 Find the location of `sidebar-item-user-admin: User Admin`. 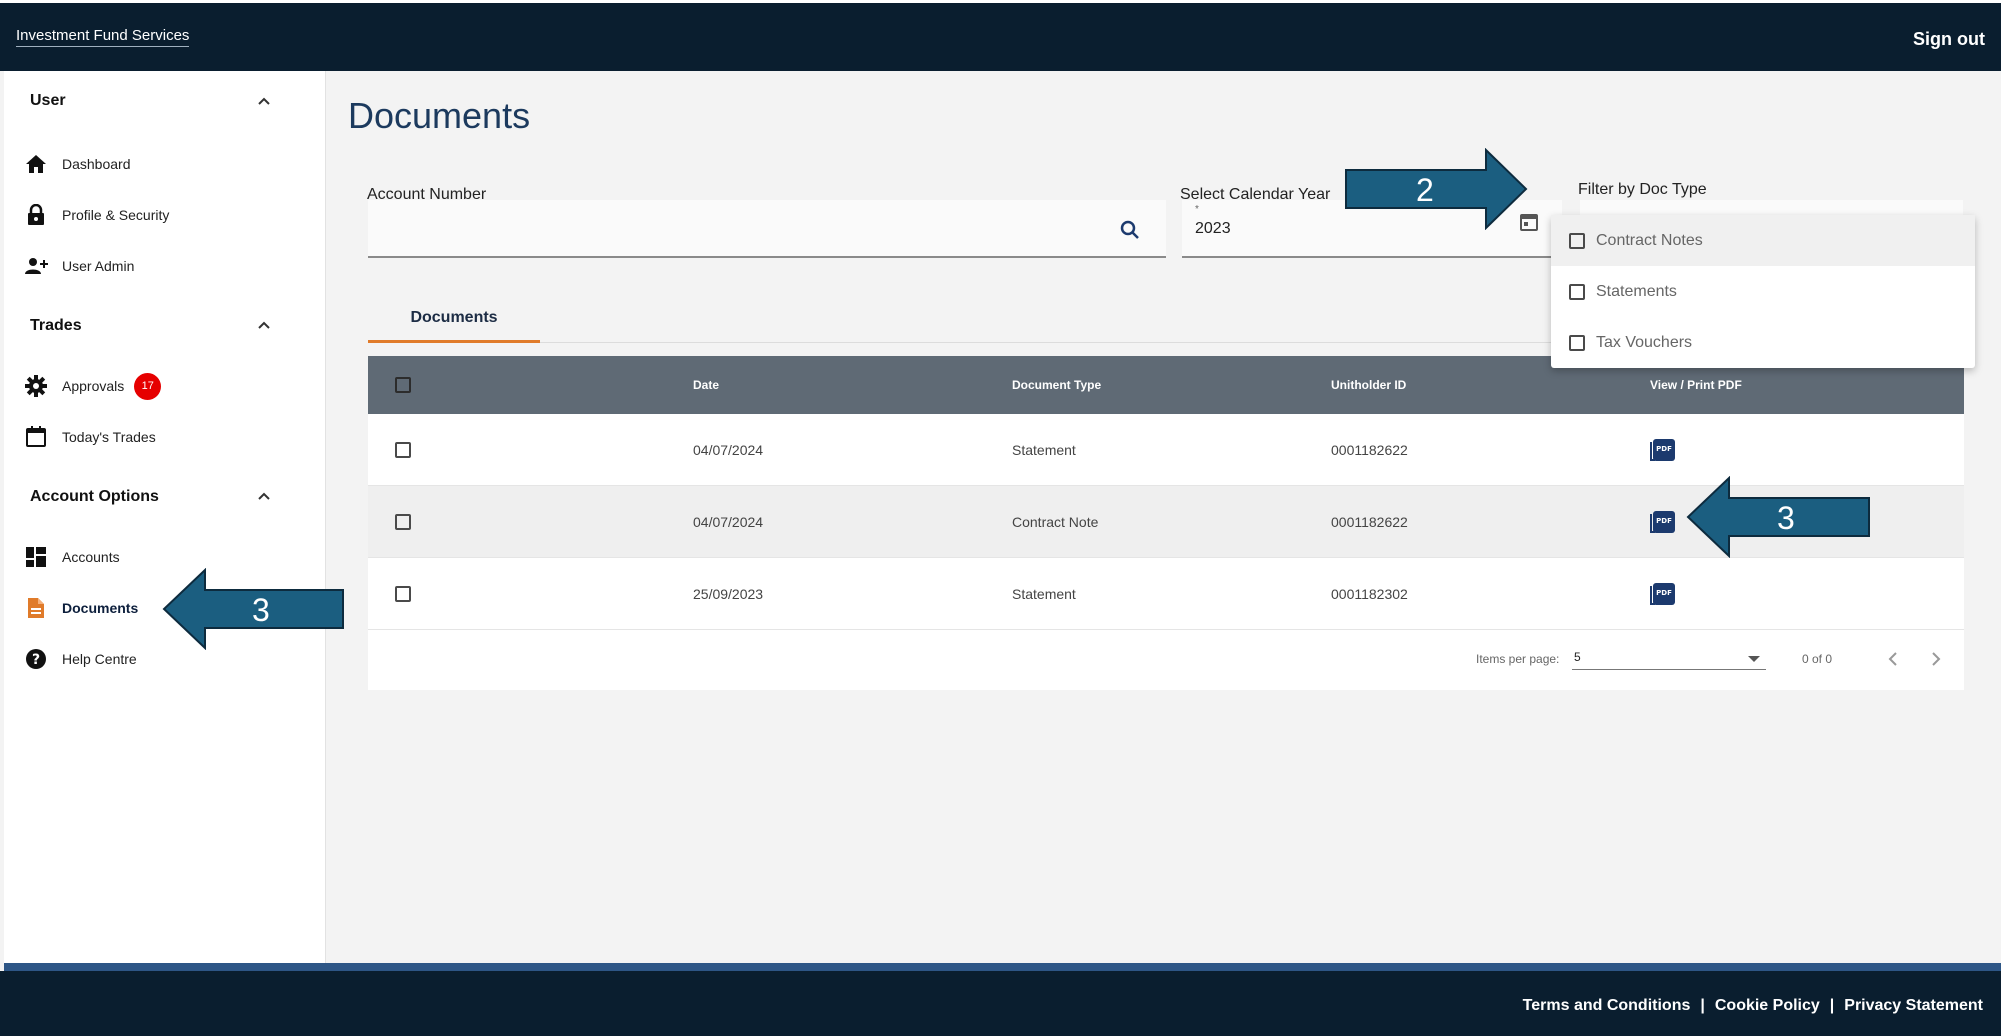

sidebar-item-user-admin: User Admin is located at coordinates (156, 266).